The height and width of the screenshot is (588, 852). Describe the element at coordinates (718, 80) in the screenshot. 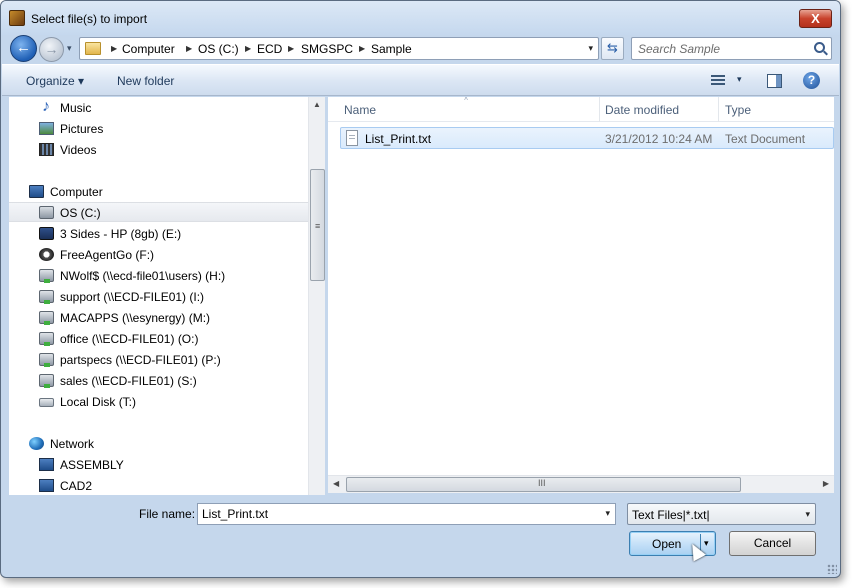

I see `change-view-icon` at that location.